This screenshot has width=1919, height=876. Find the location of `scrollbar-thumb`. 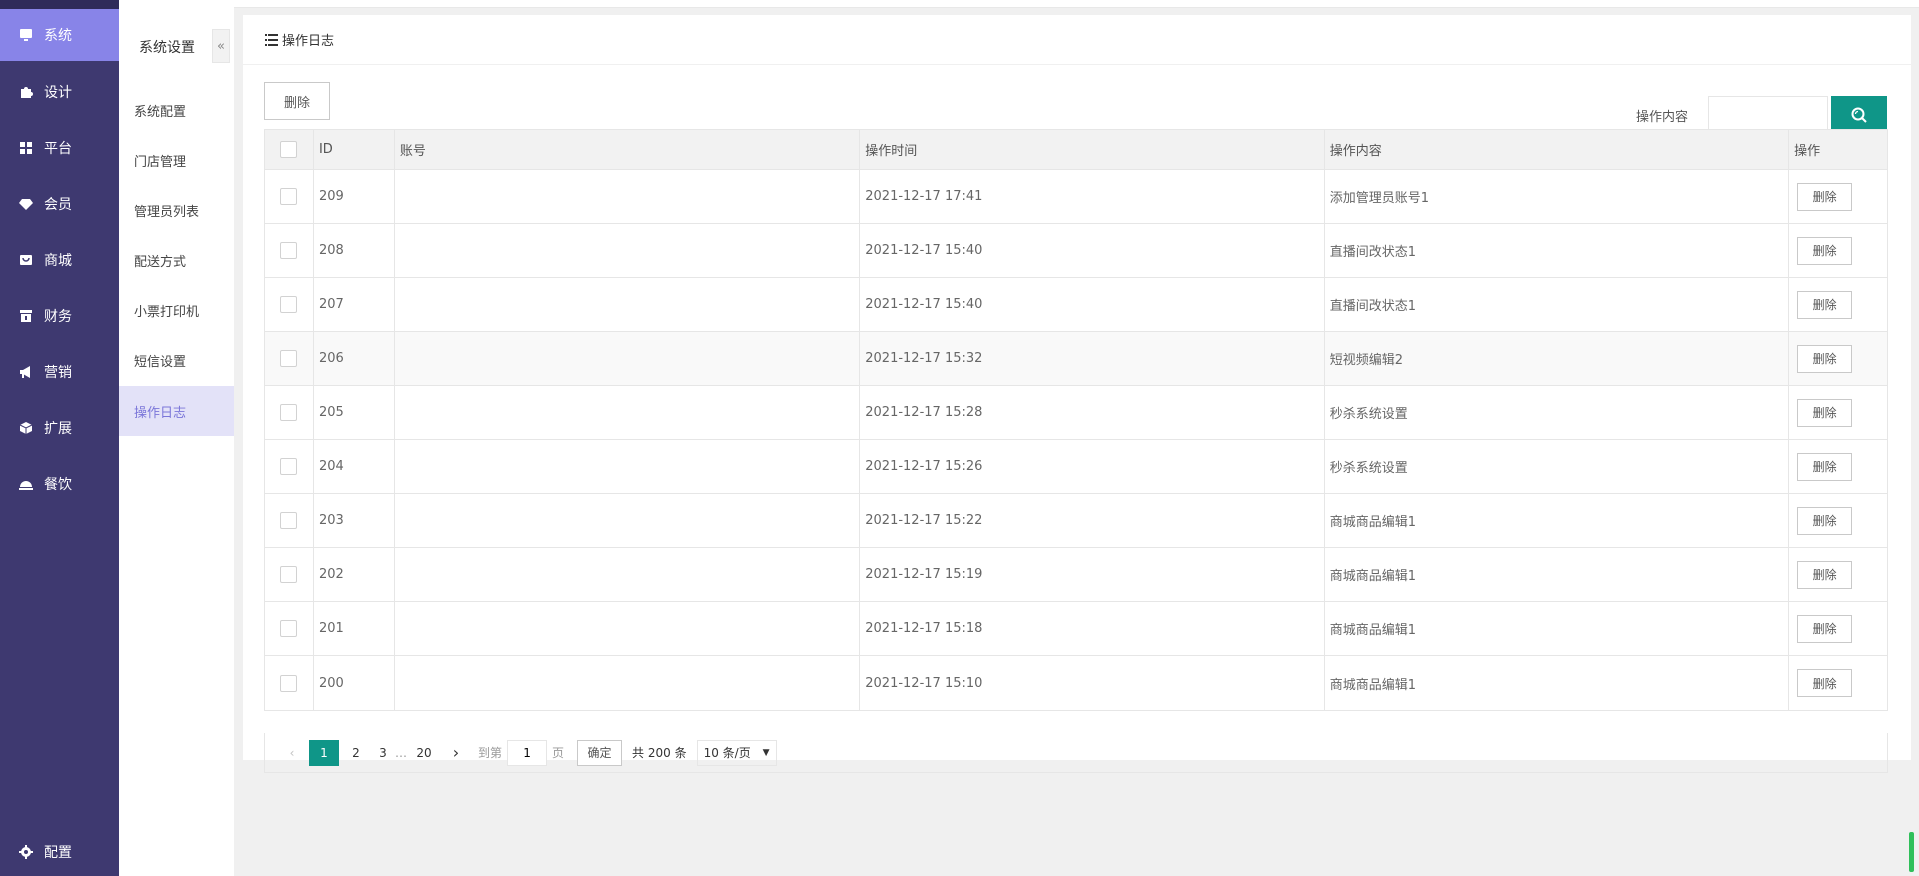

scrollbar-thumb is located at coordinates (1911, 852).